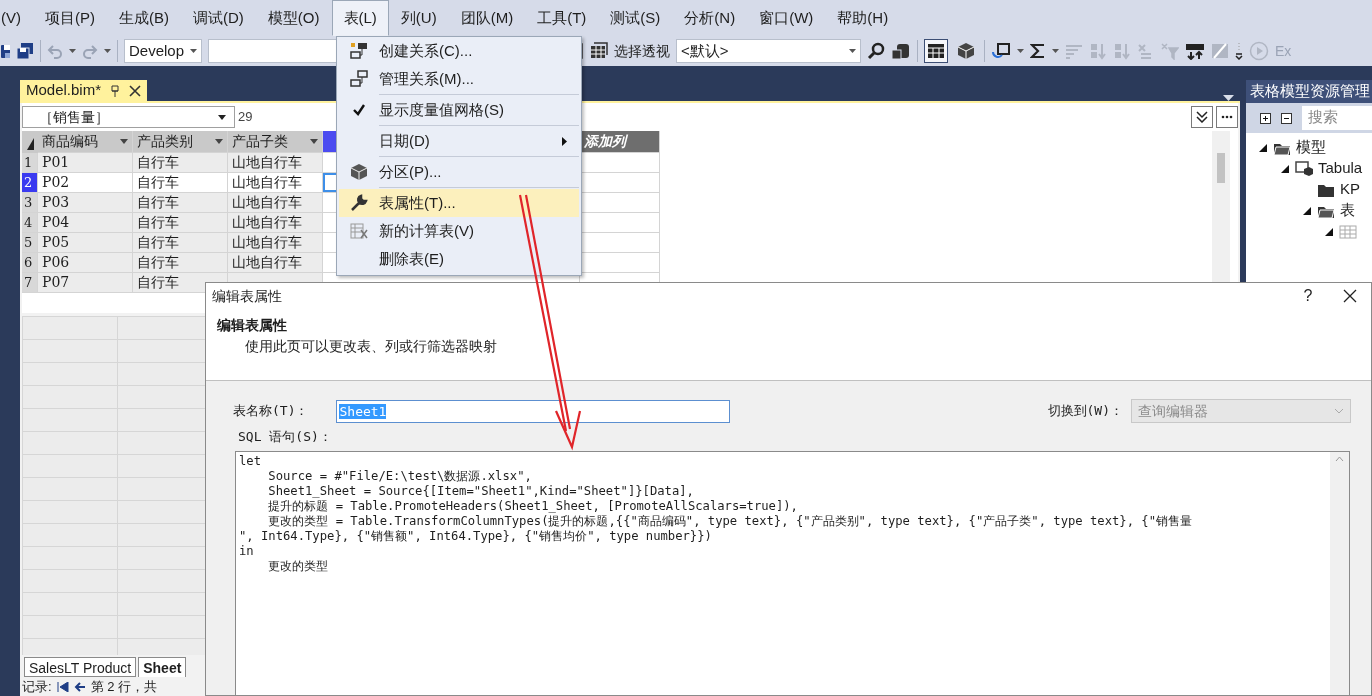 This screenshot has width=1372, height=696. What do you see at coordinates (1311, 147) in the screenshot?
I see `tree-item: 模型` at bounding box center [1311, 147].